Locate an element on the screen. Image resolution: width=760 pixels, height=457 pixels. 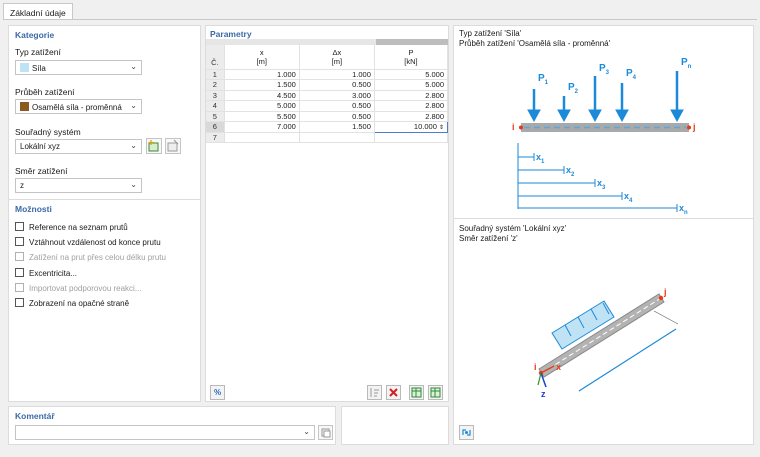
edit-coord-icon is located at coordinates (173, 145).